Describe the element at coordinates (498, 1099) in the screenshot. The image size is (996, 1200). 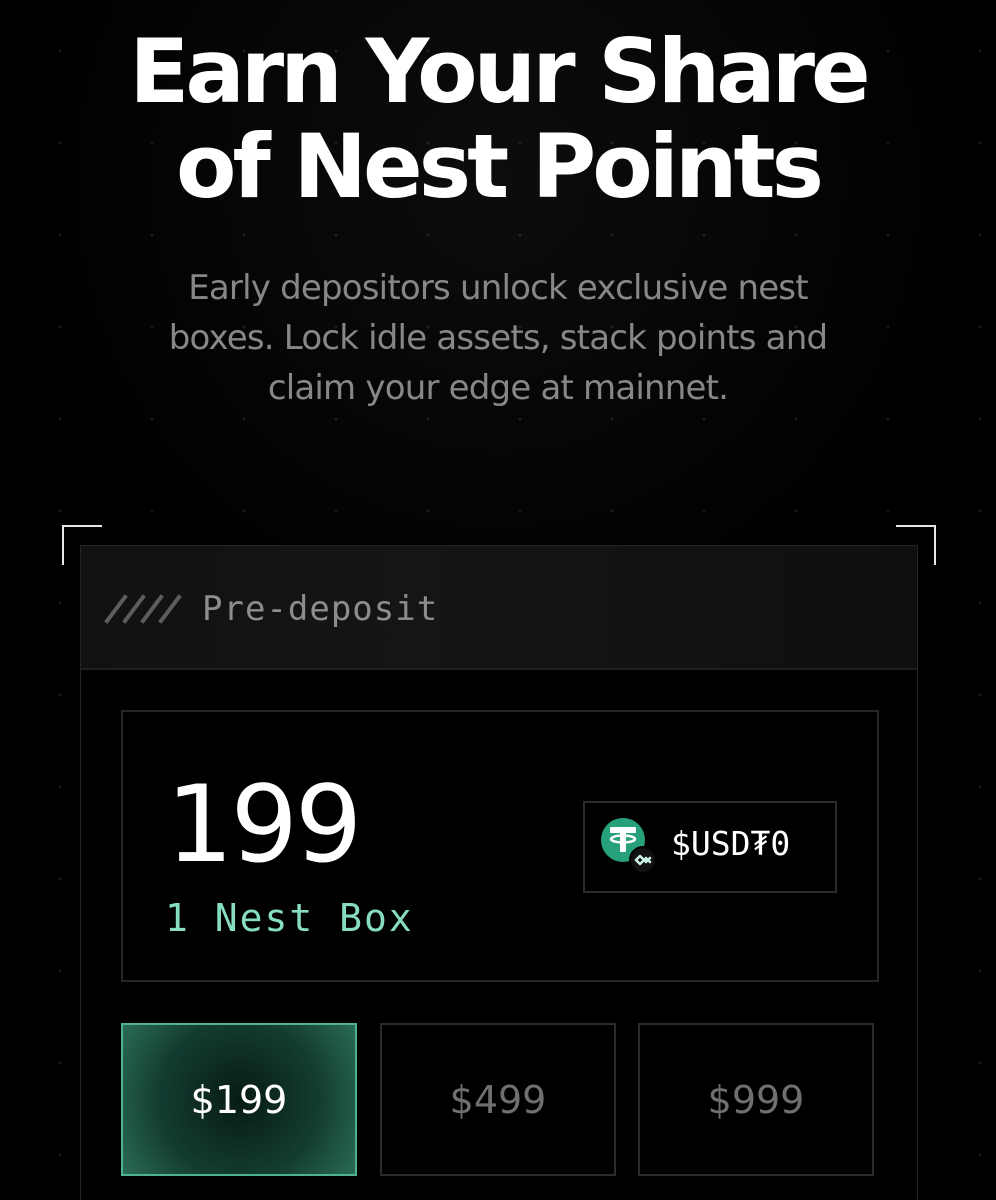
I see `amount-option-499: $499` at that location.